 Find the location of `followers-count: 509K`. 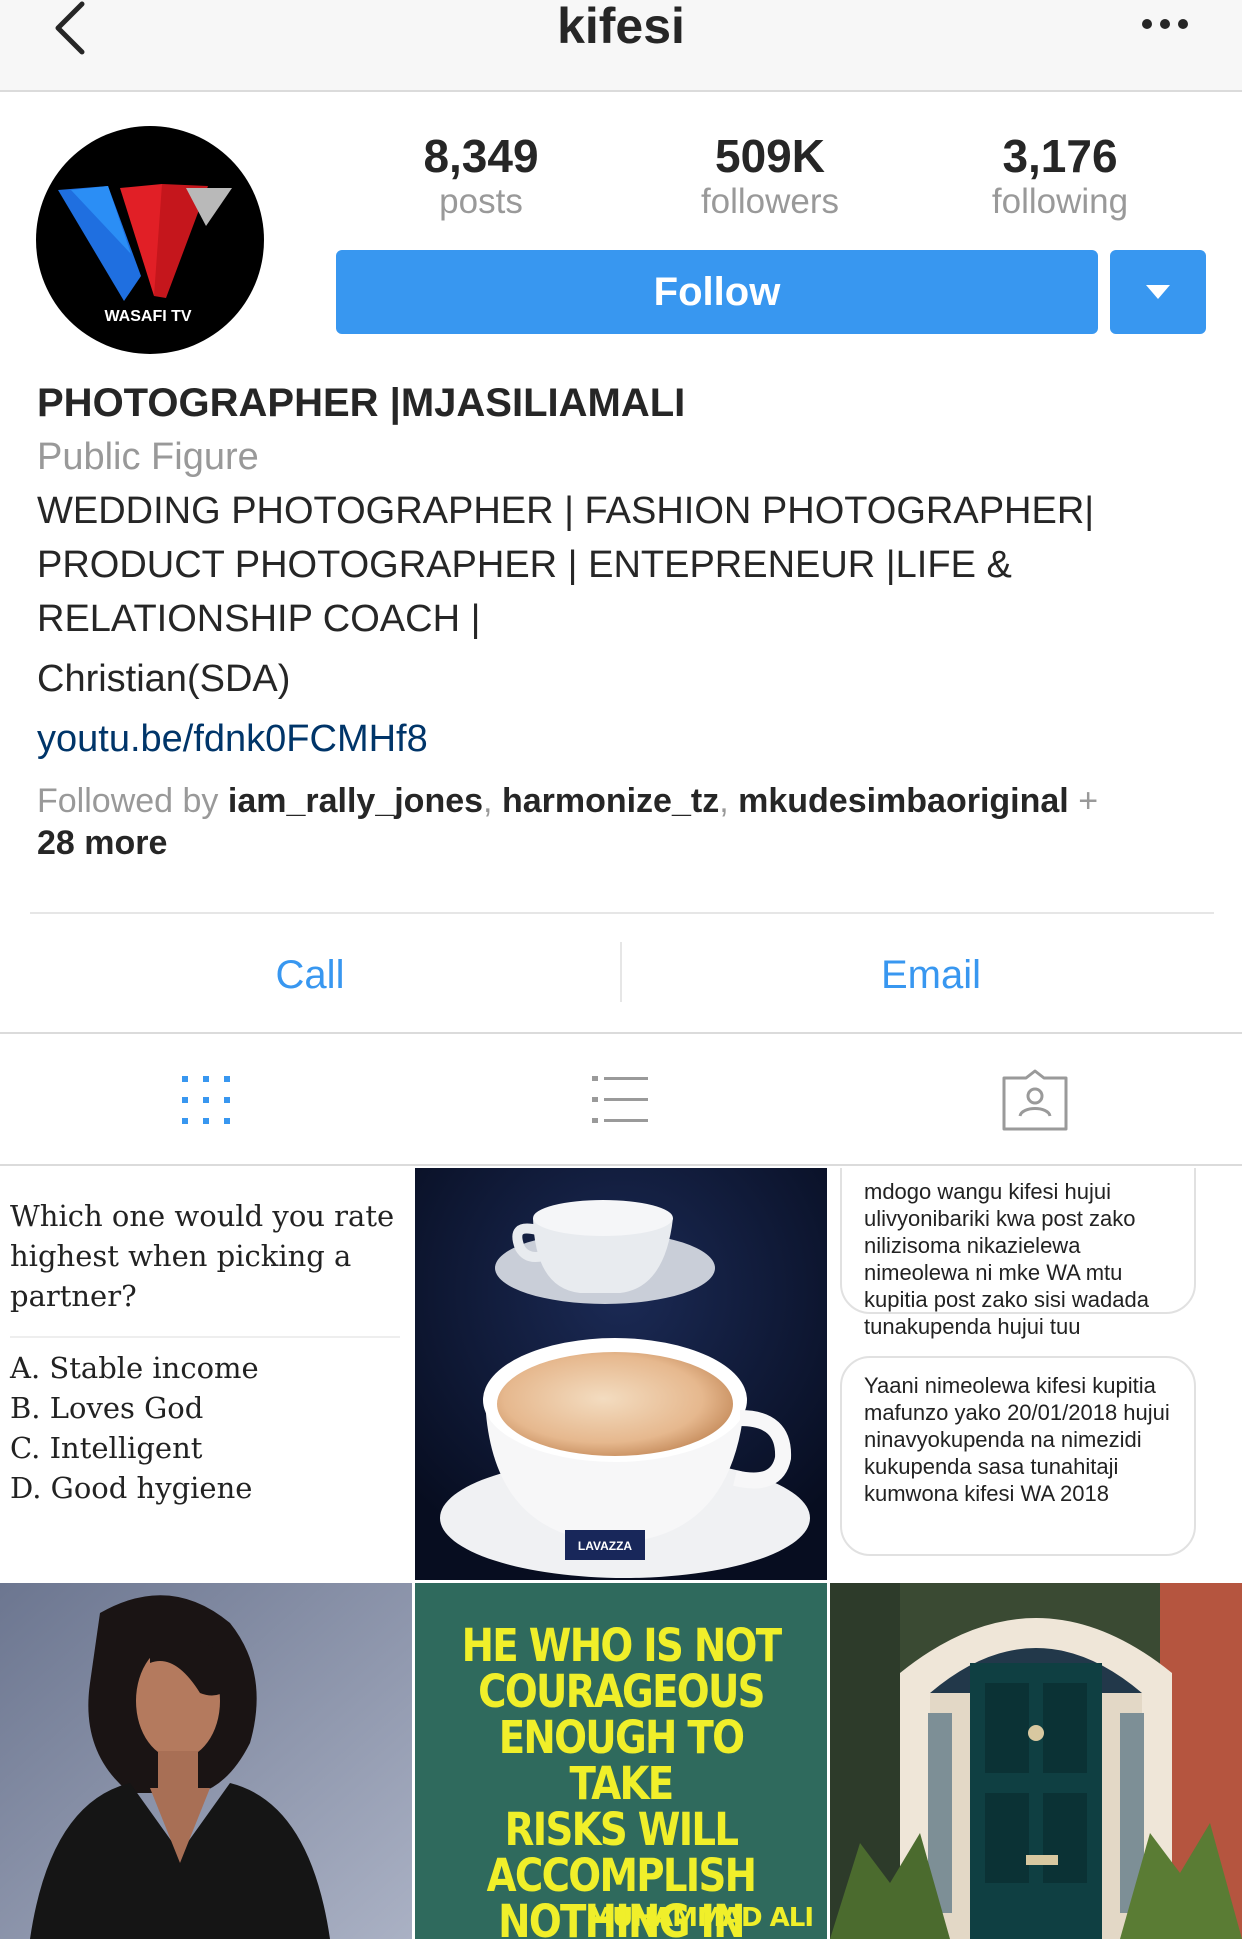

followers-count: 509K is located at coordinates (770, 156).